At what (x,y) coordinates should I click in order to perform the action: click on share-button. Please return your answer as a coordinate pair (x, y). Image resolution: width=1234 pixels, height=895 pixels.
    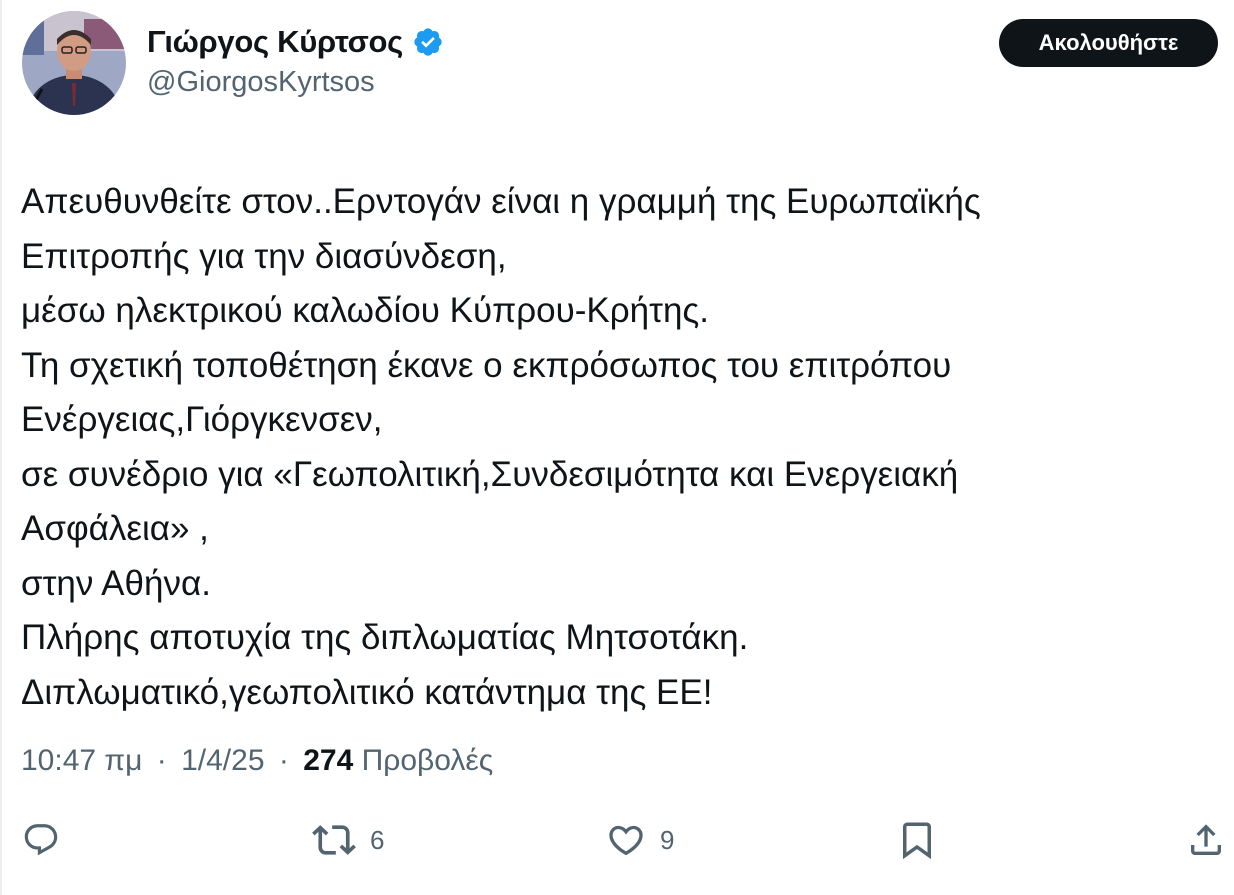
    Looking at the image, I should click on (1206, 840).